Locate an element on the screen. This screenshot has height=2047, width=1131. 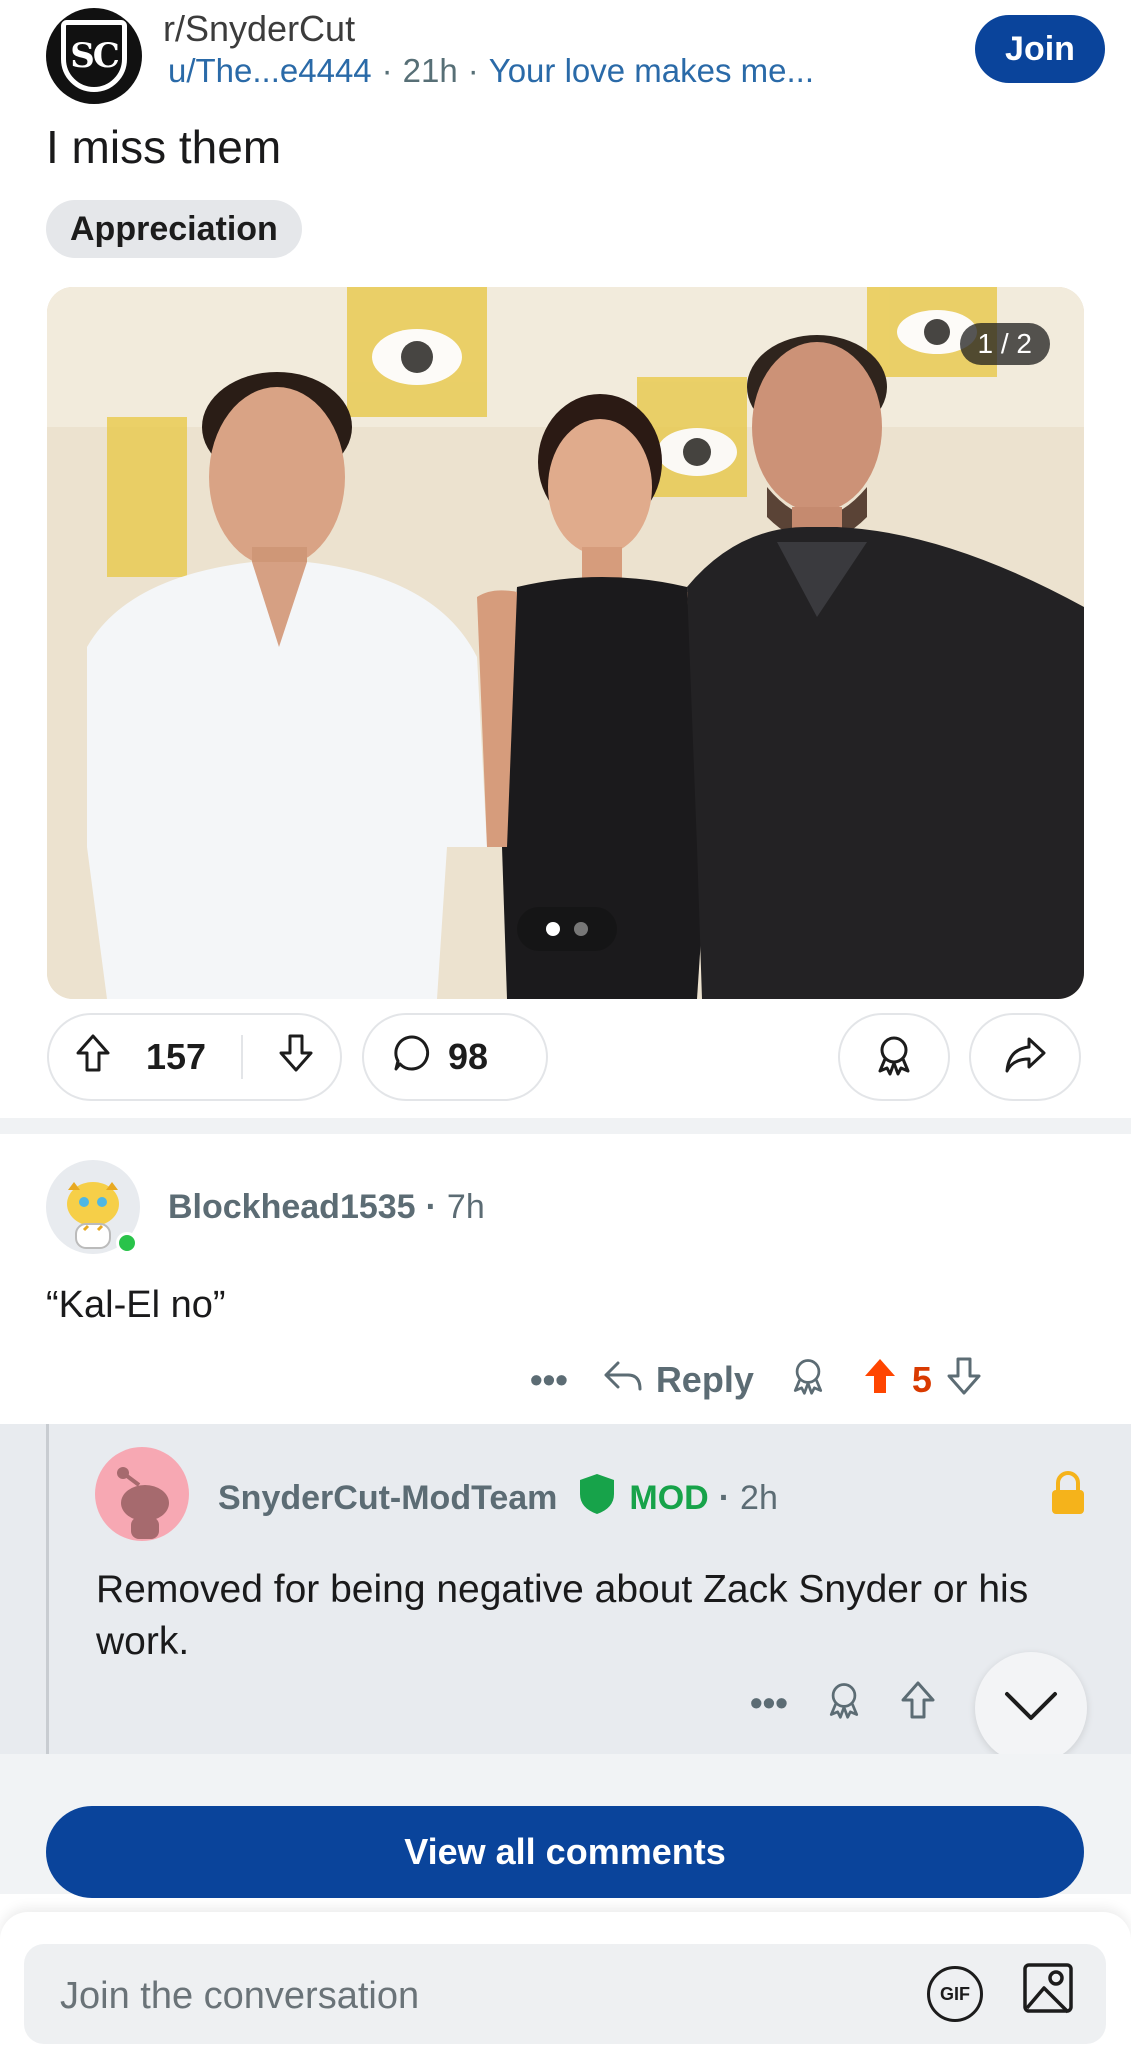
reply-label: Reply is located at coordinates (704, 1379).